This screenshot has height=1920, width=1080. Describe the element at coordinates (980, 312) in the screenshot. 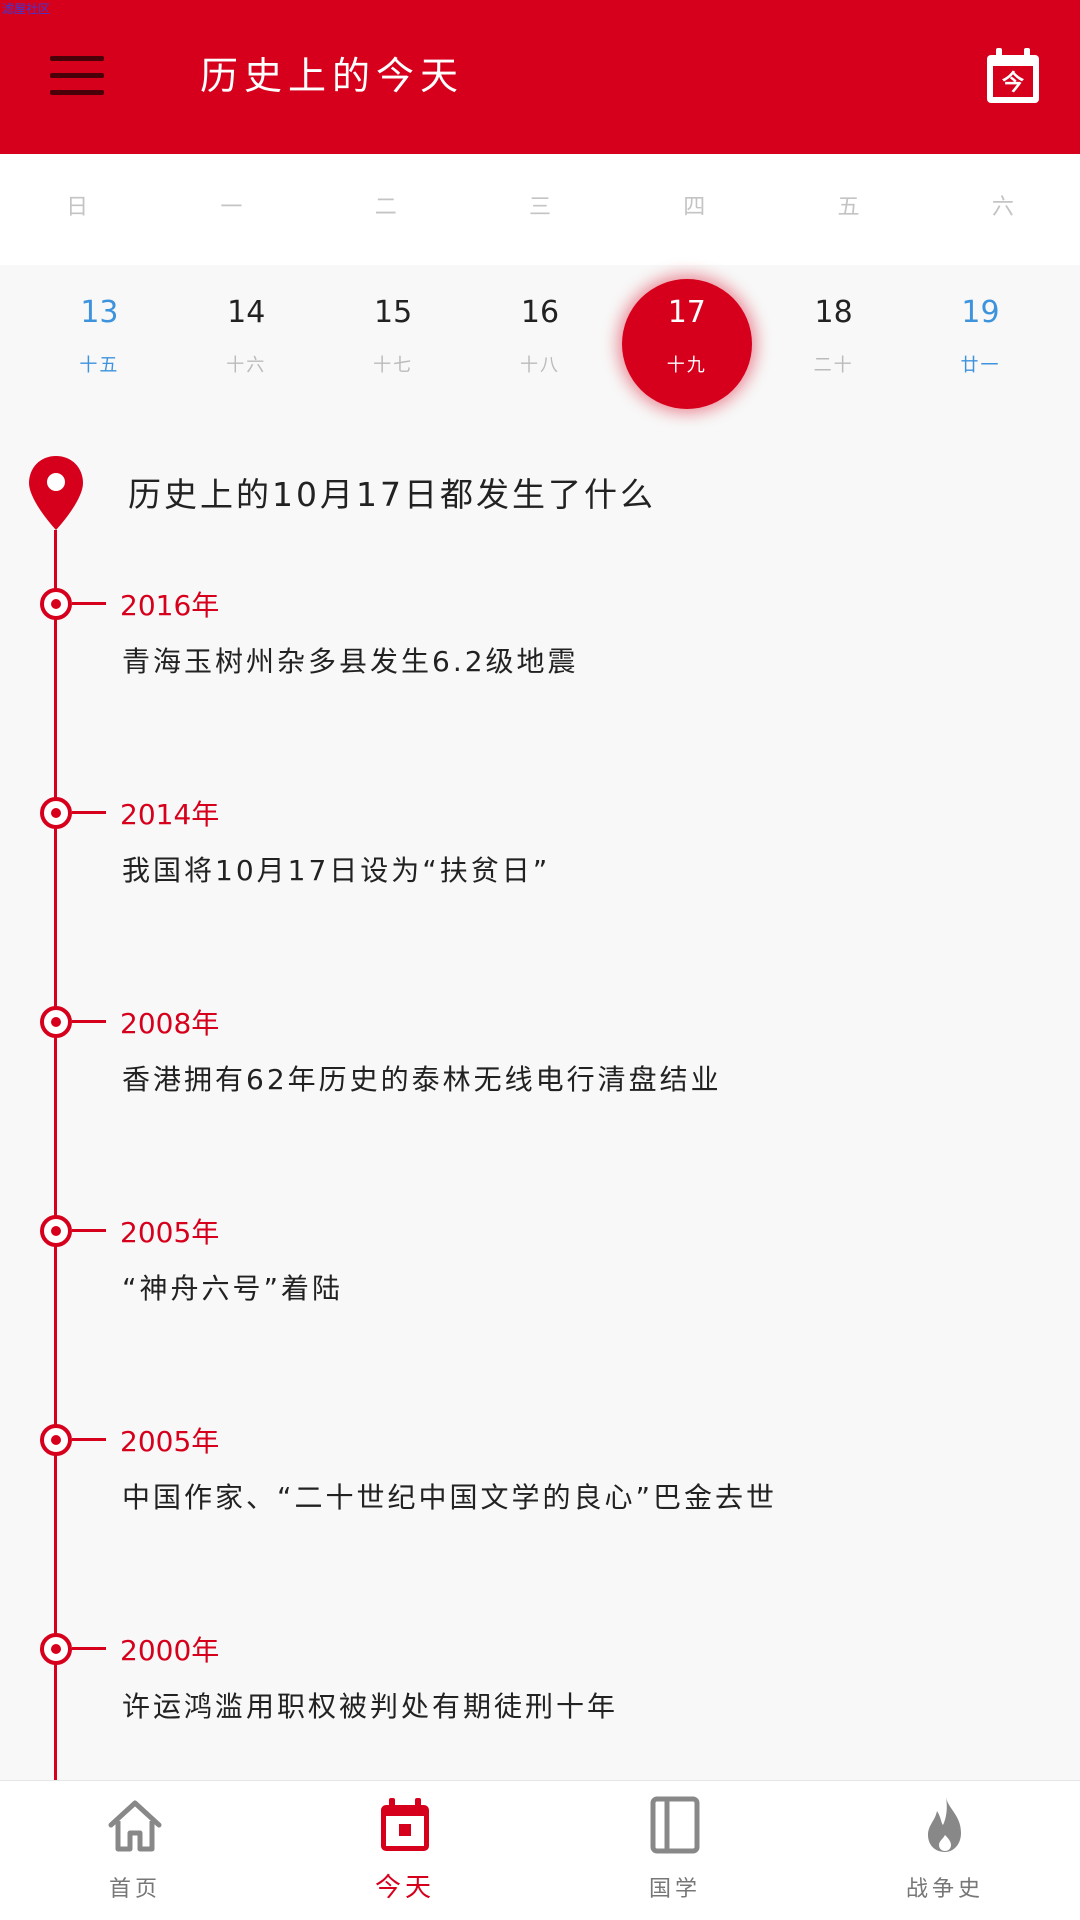

I see `date-number: 19` at that location.